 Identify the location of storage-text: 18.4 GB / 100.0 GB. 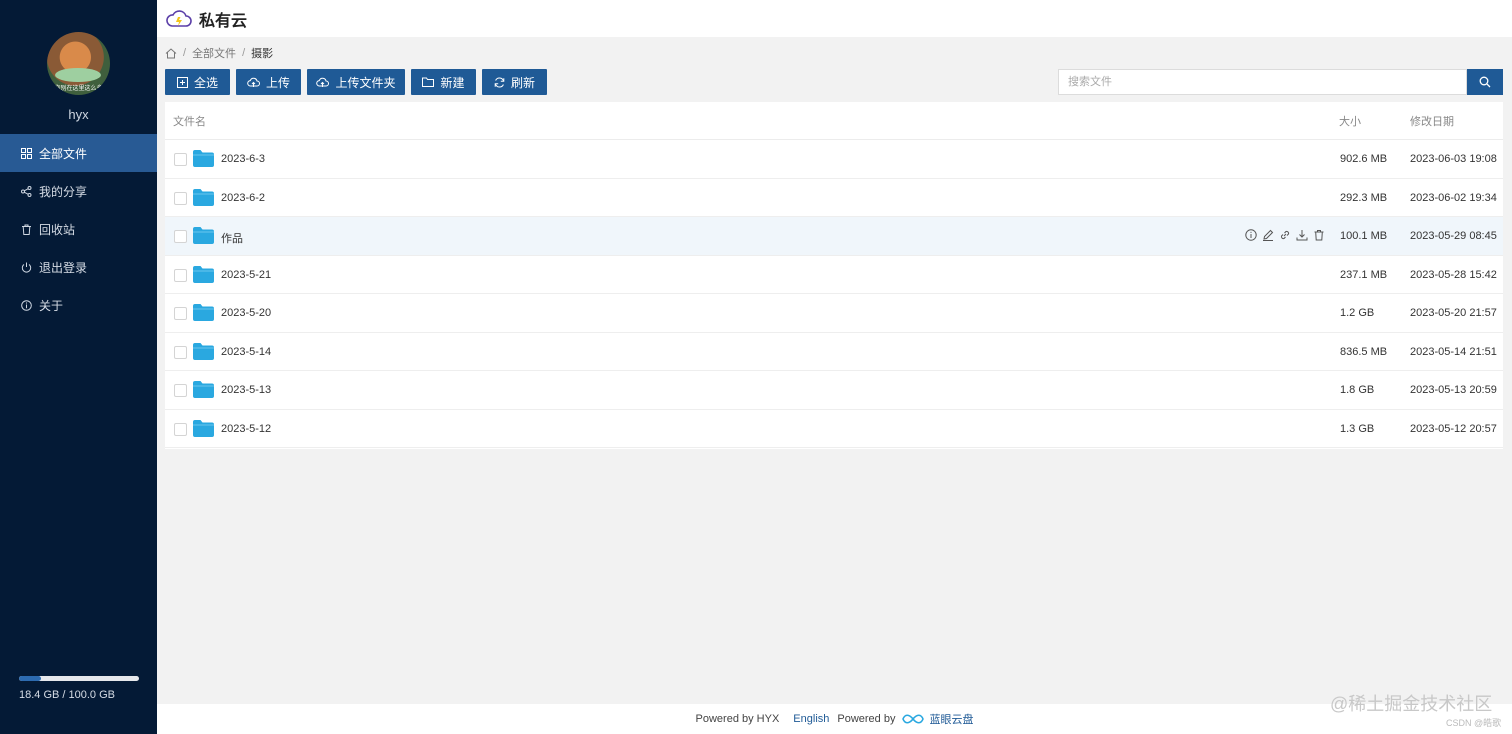
(67, 695).